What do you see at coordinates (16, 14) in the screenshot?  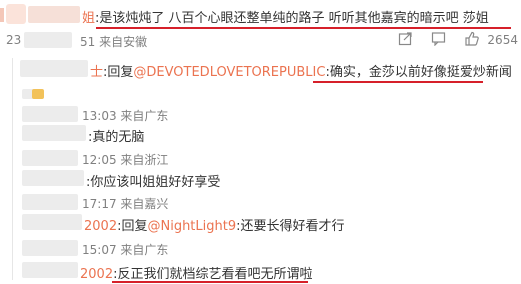 I see `avatar` at bounding box center [16, 14].